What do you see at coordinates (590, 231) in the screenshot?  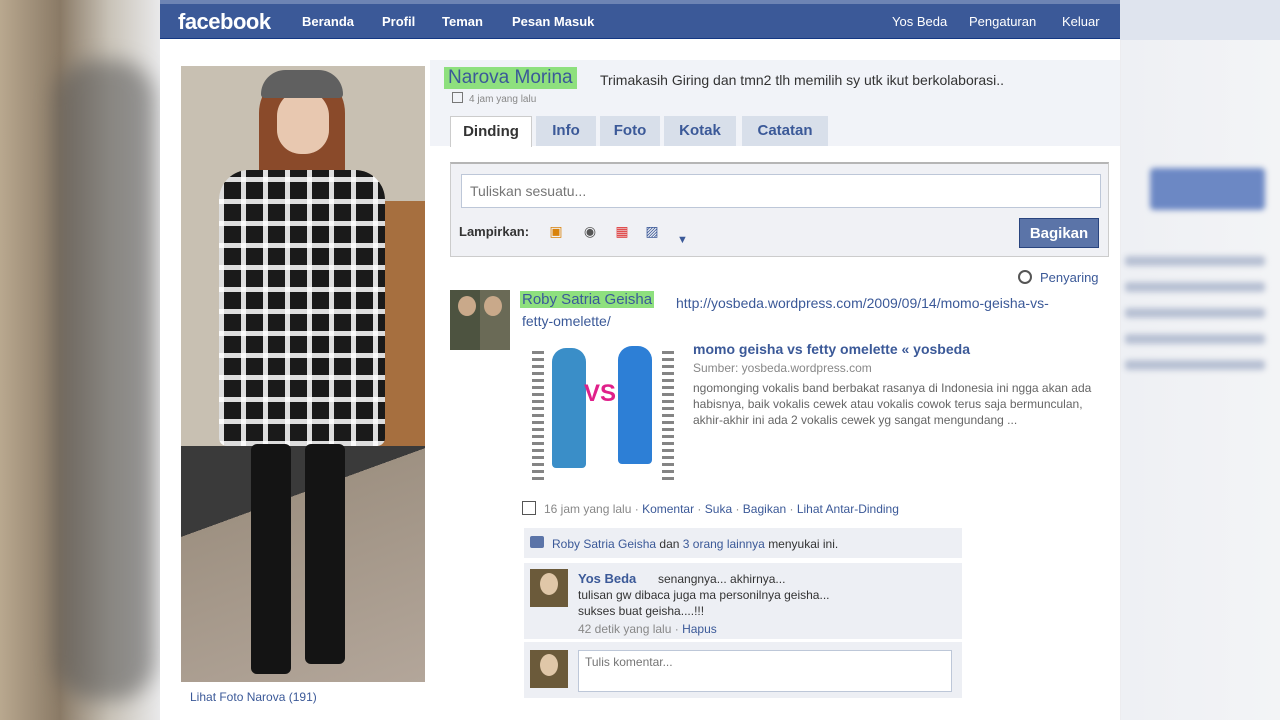 I see `video-icon: ◉` at bounding box center [590, 231].